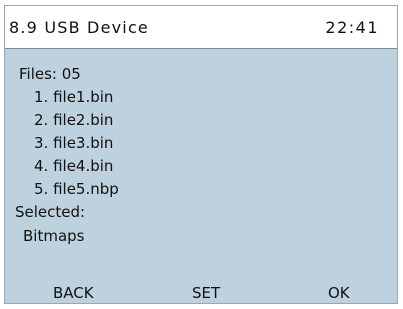 The height and width of the screenshot is (309, 403). What do you see at coordinates (201, 27) in the screenshot?
I see `screen-header: 8.9 USB Device 22:41` at bounding box center [201, 27].